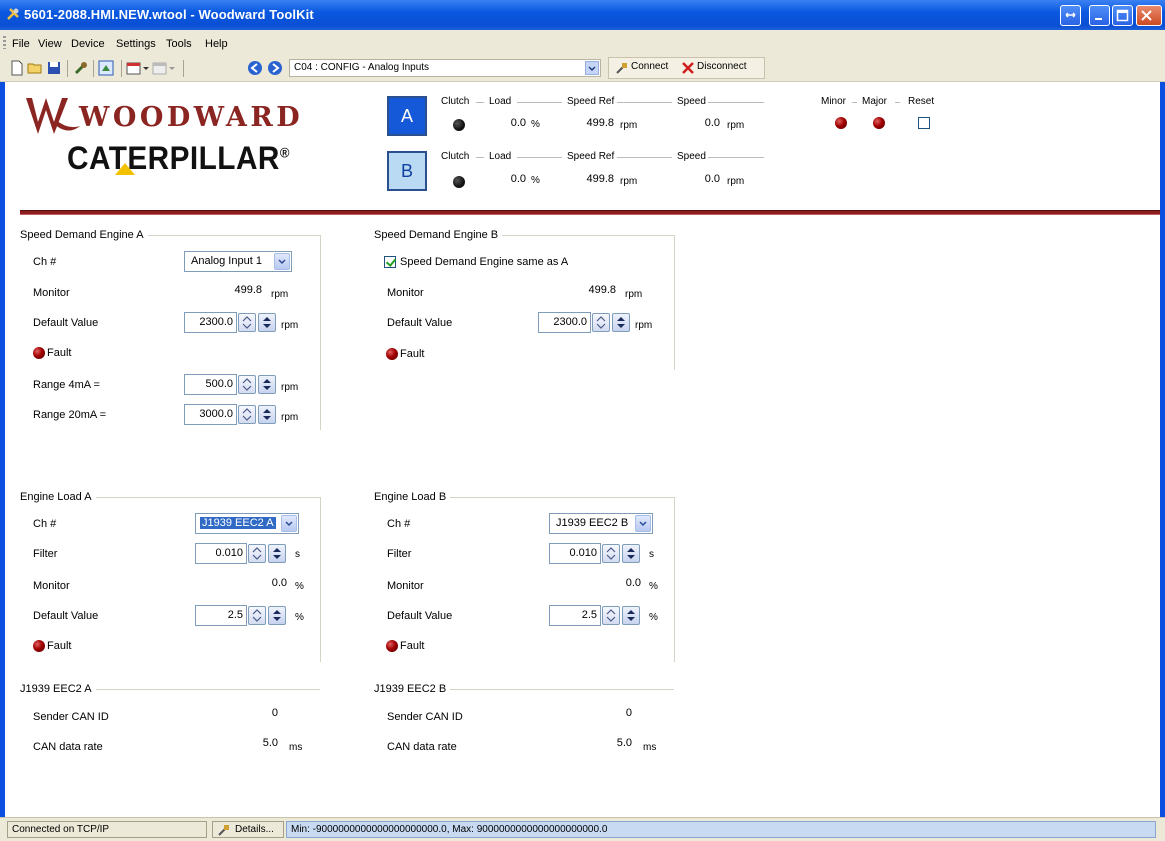 The width and height of the screenshot is (1165, 841). I want to click on save-icon, so click(54, 68).